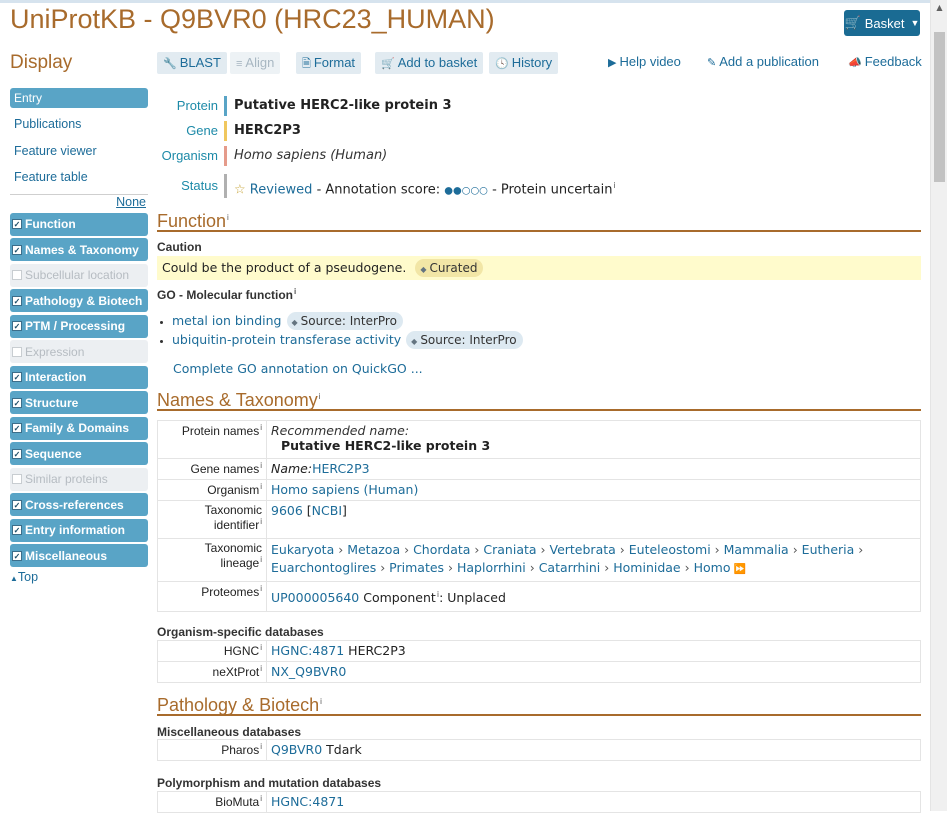 This screenshot has width=947, height=813. What do you see at coordinates (192, 63) in the screenshot?
I see `blast-button: 🔧 BLAST` at bounding box center [192, 63].